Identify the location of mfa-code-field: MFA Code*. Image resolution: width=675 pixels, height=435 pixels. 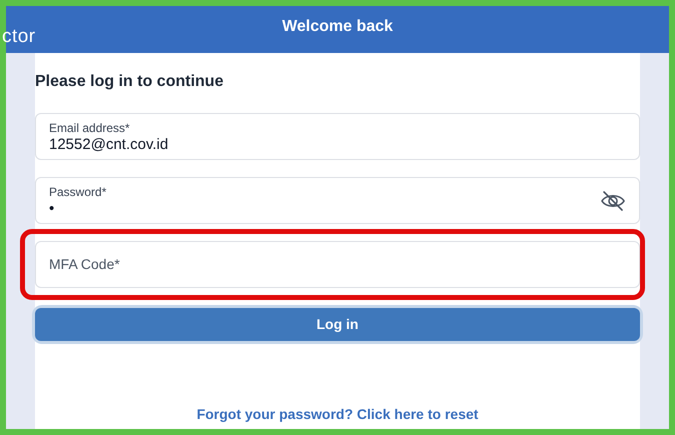
(337, 264).